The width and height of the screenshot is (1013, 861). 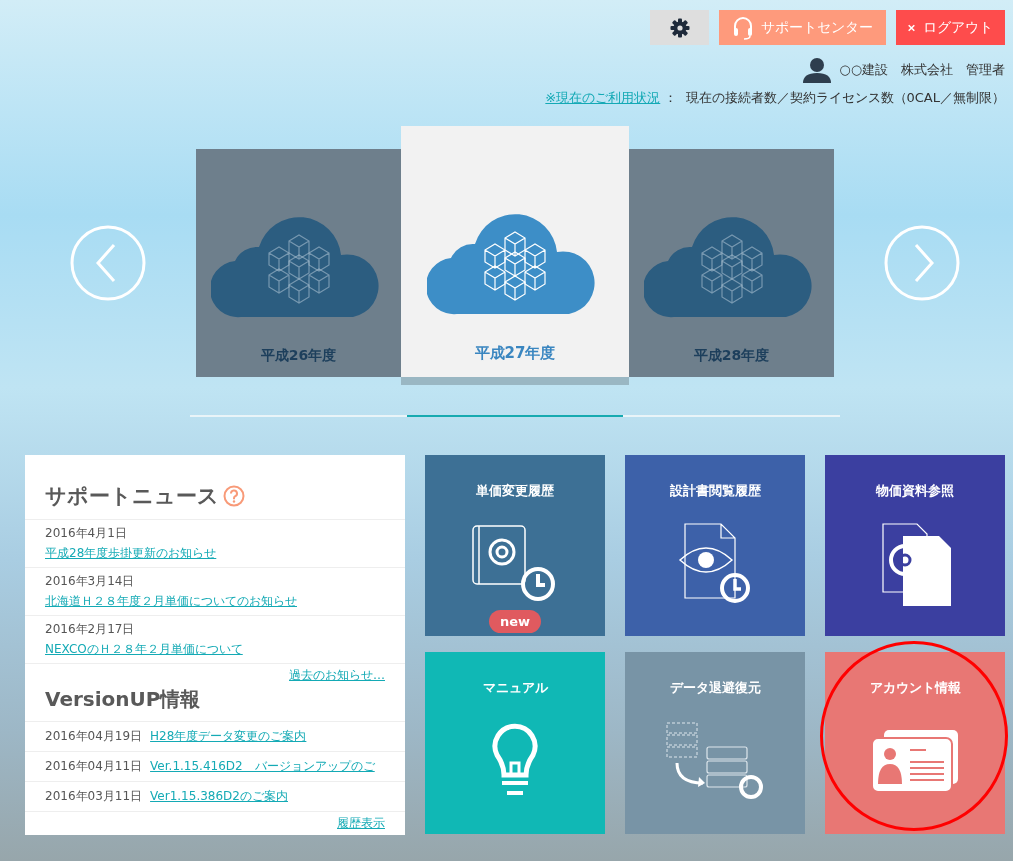 I want to click on menu-tile: アカウント情報, so click(x=915, y=743).